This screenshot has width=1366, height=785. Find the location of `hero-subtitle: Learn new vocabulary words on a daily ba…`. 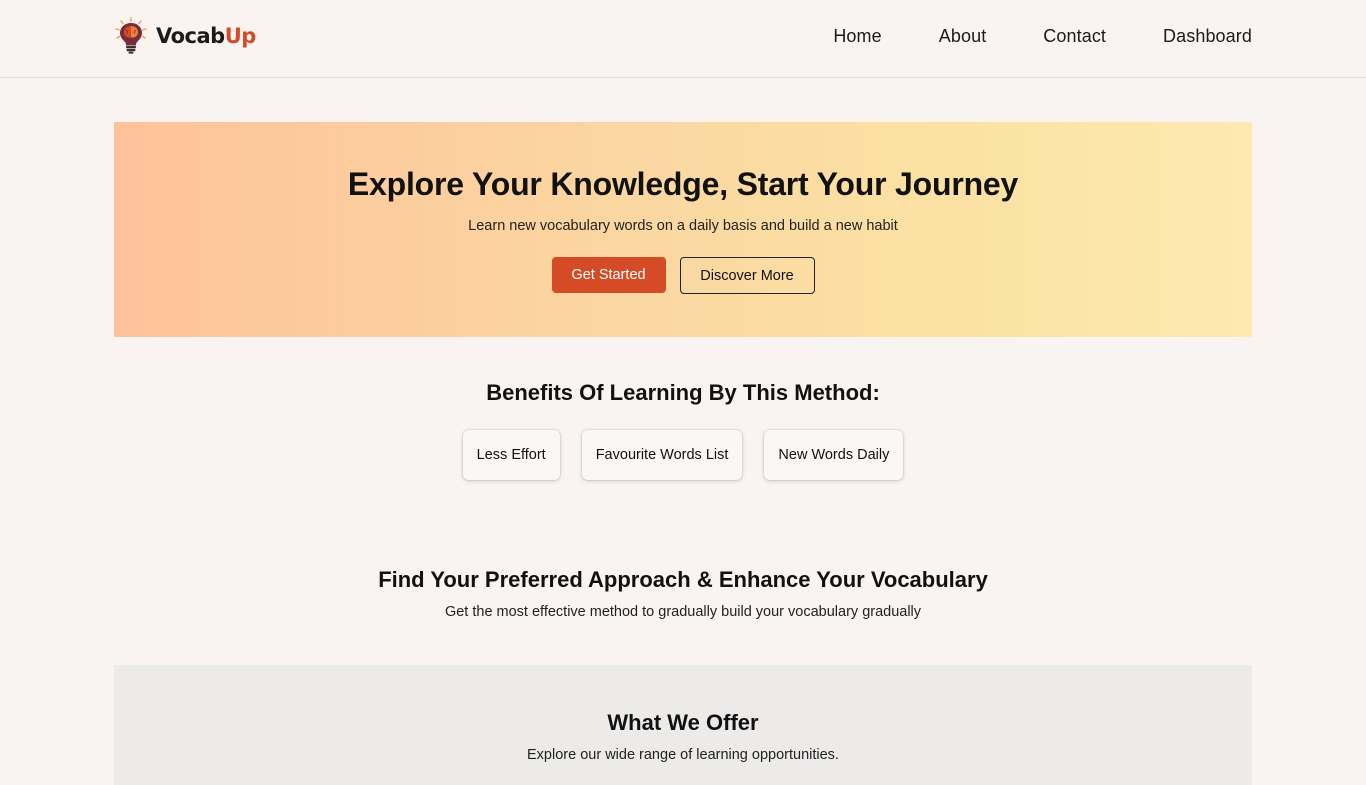

hero-subtitle: Learn new vocabulary words on a daily ba… is located at coordinates (683, 226).